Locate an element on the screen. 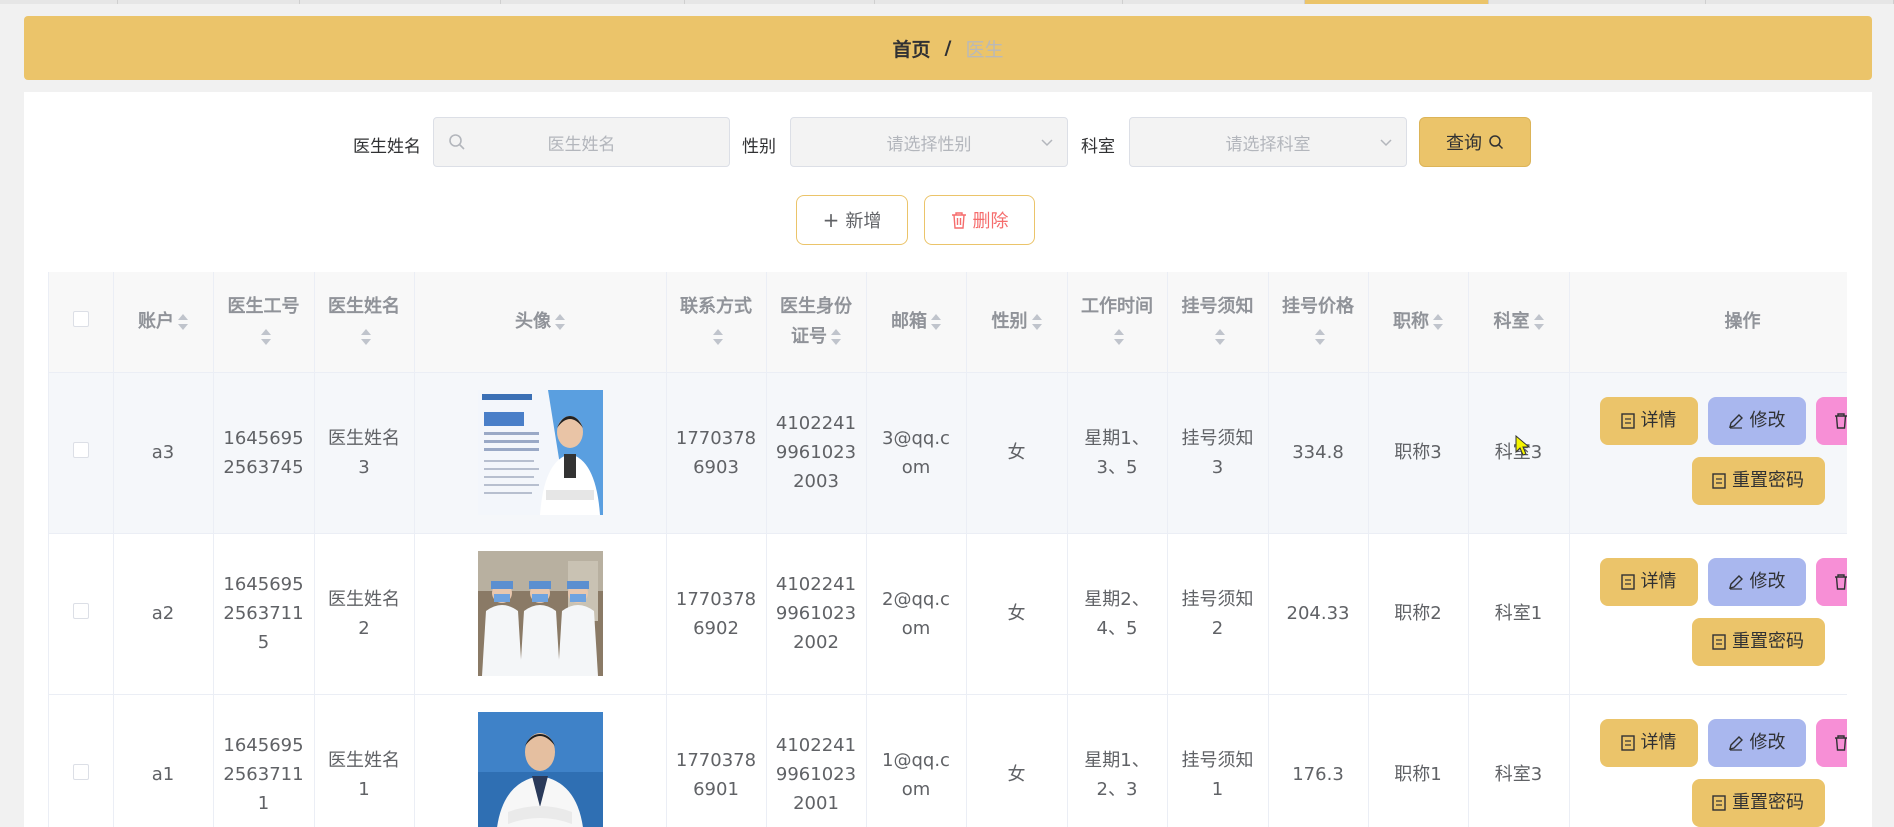  header-doctor-no: 医生工号 is located at coordinates (264, 322).